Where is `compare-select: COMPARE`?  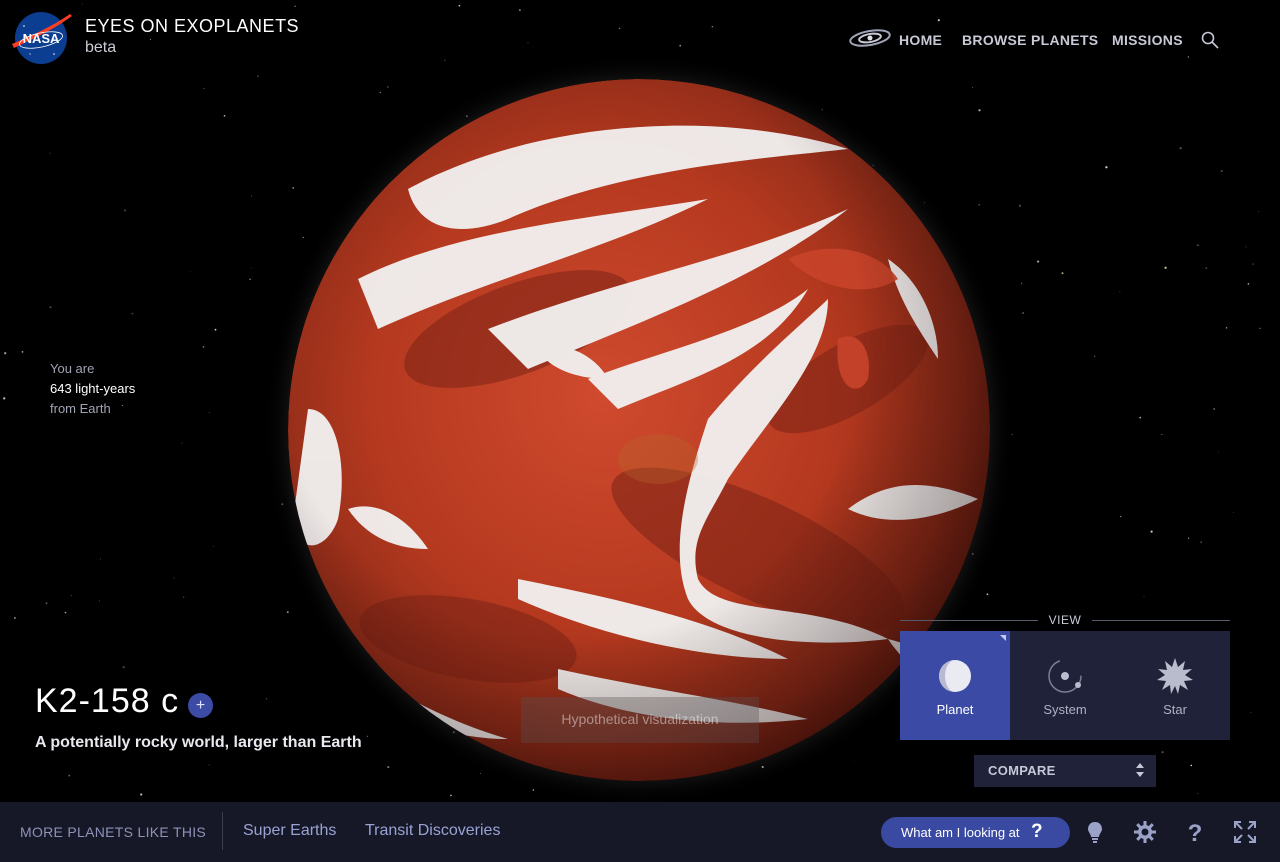
compare-select: COMPARE is located at coordinates (1065, 771).